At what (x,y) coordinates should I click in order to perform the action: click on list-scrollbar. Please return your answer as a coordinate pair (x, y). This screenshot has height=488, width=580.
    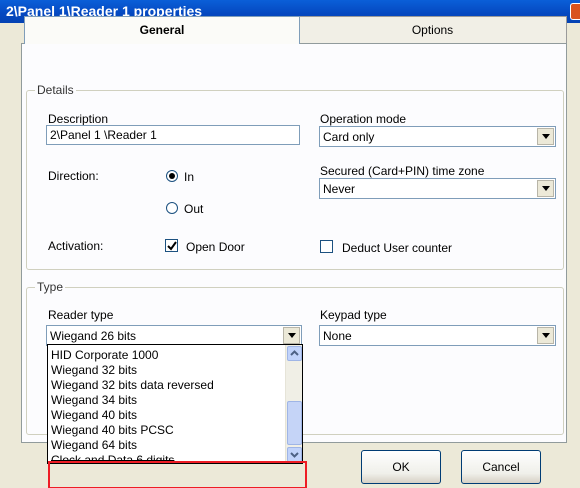
    Looking at the image, I should click on (293, 404).